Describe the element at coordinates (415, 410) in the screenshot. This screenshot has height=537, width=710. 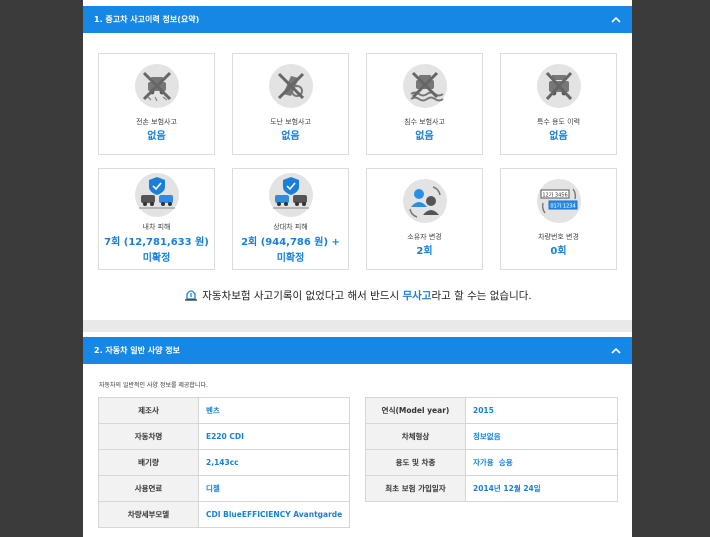
I see `spec-key: 연식(Model year)` at that location.